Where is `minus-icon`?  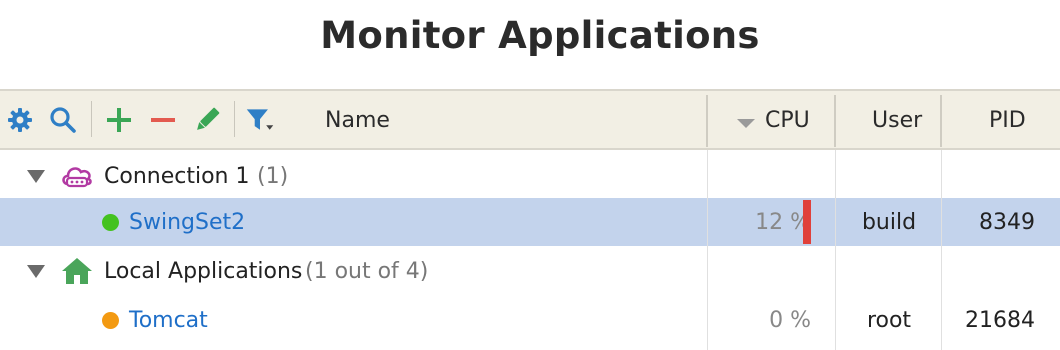
minus-icon is located at coordinates (163, 120).